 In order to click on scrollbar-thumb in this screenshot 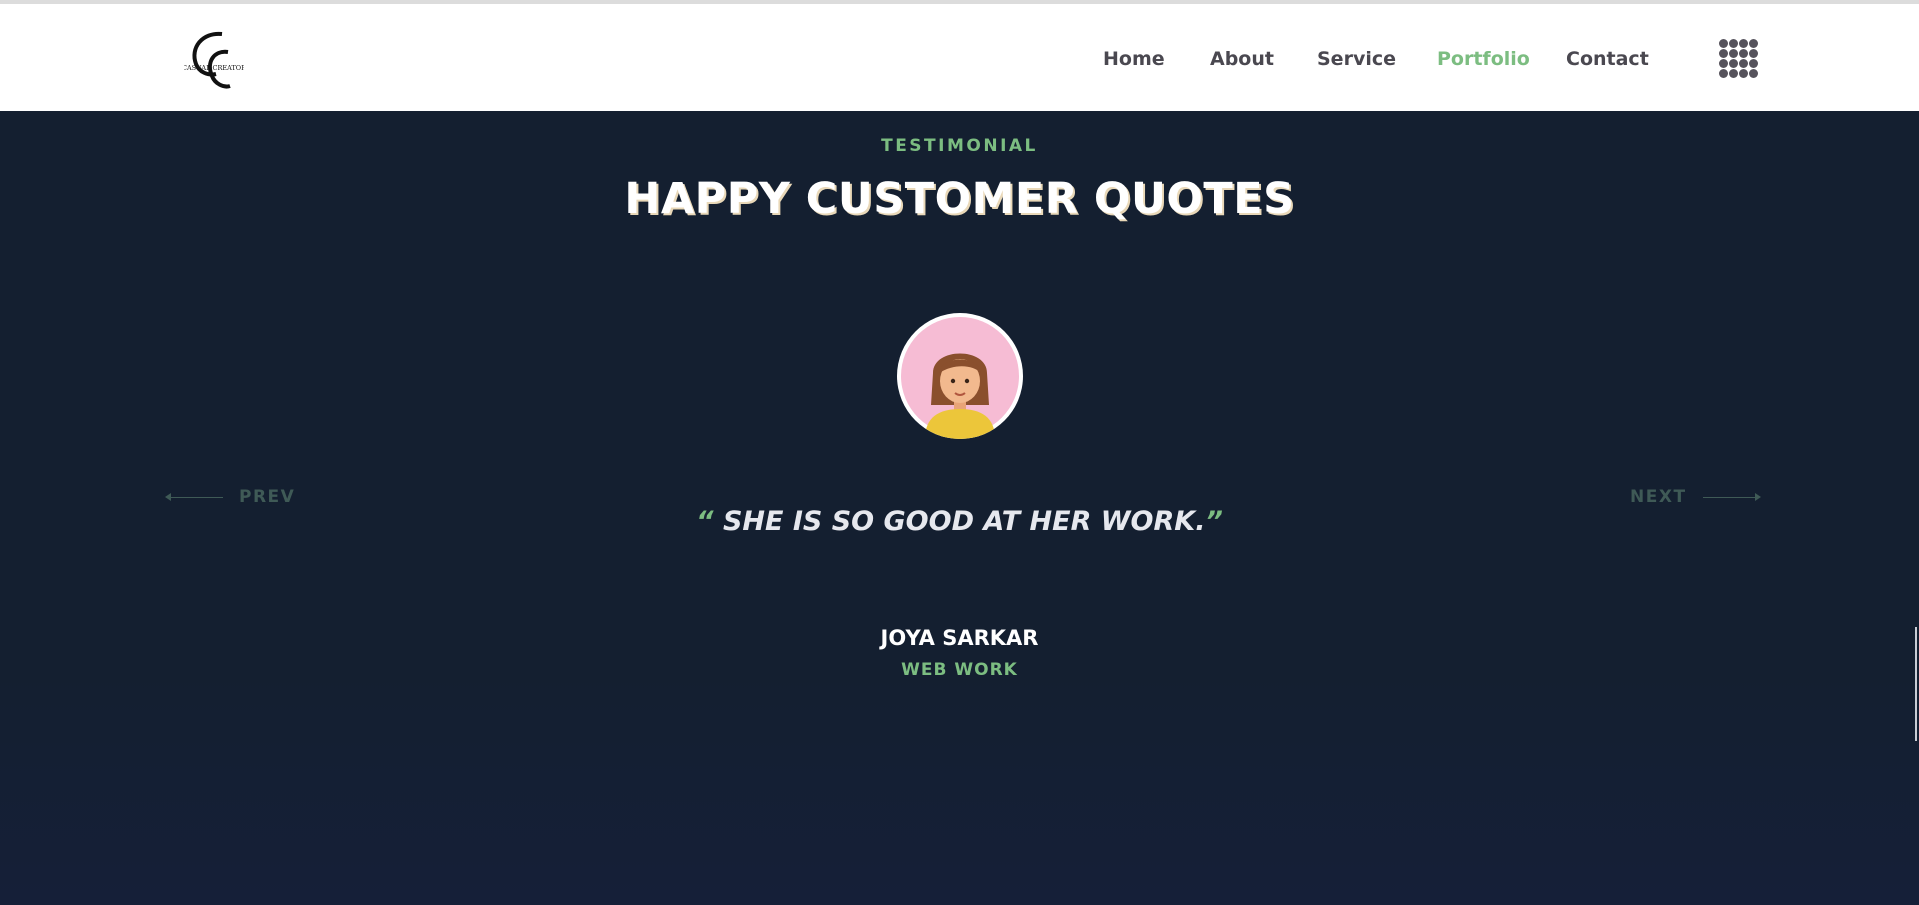, I will do `click(1916, 684)`.